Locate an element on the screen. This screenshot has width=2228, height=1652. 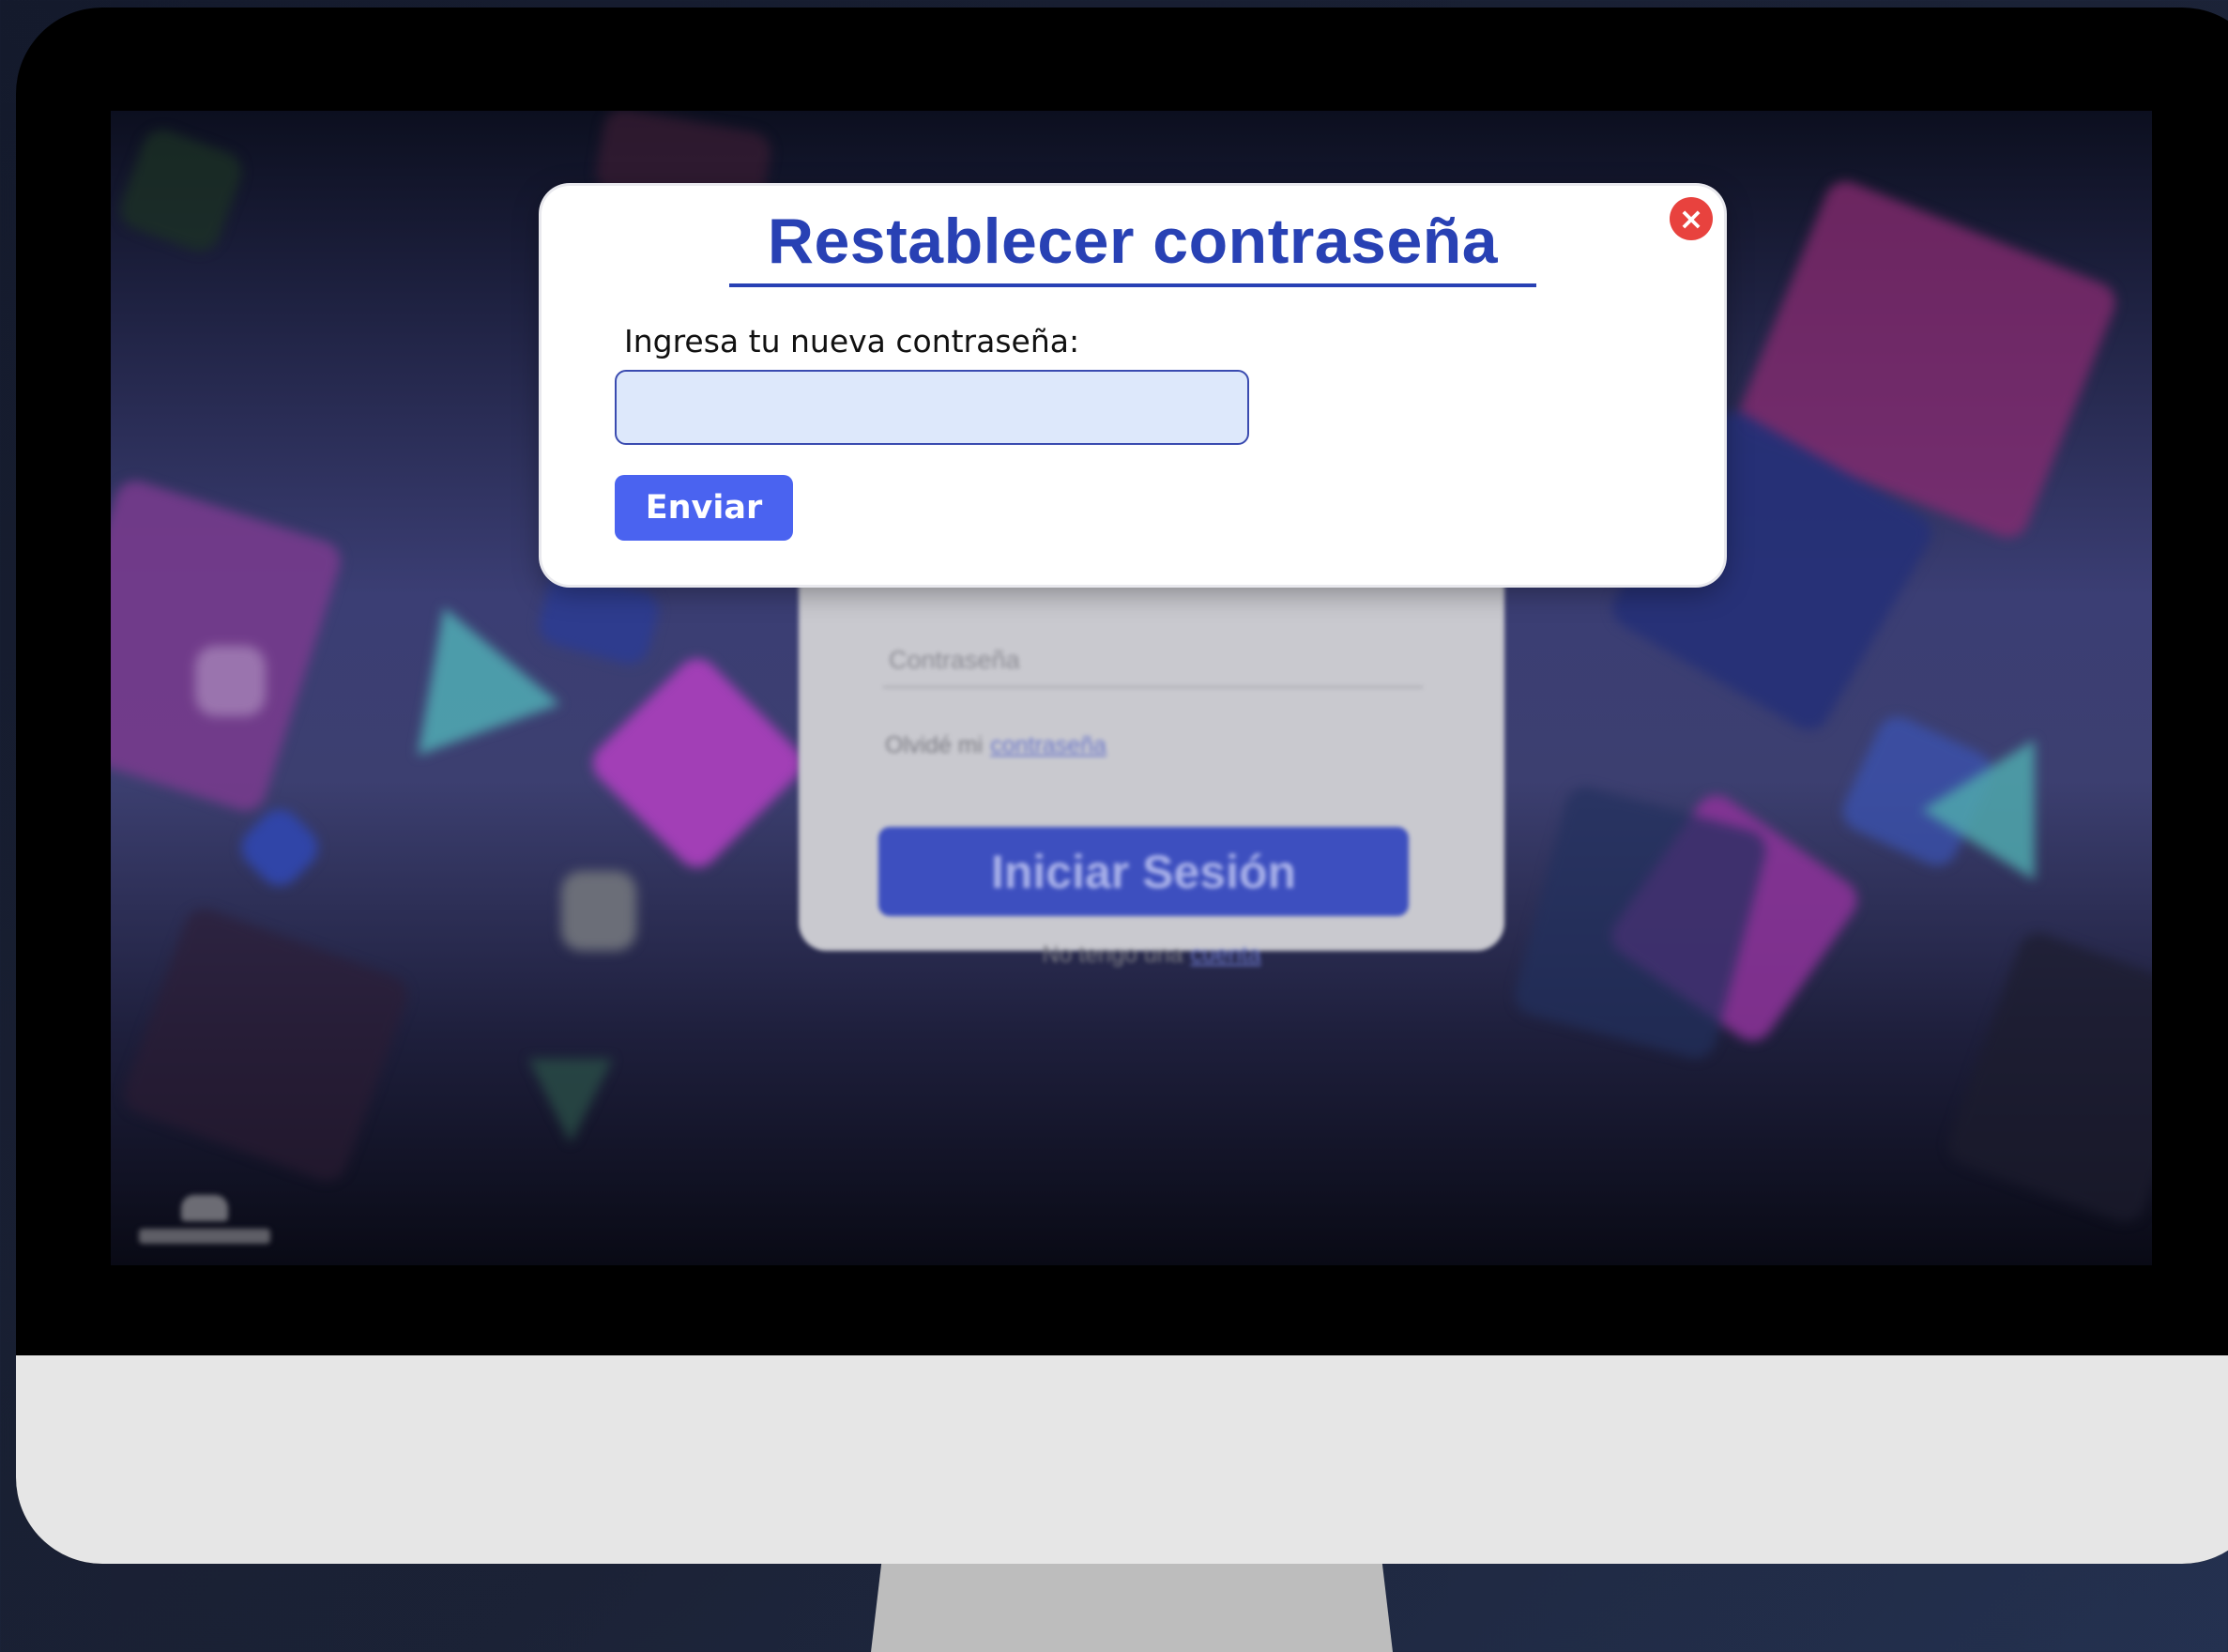
close-button: × is located at coordinates (1691, 218).